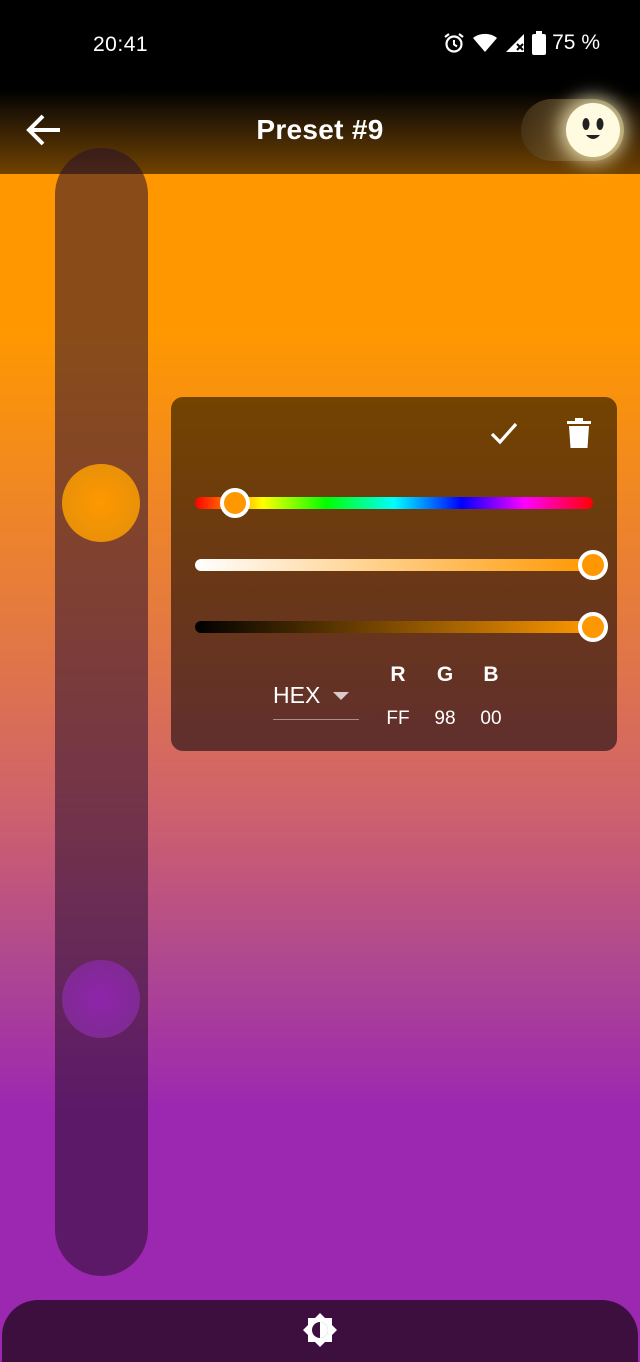 This screenshot has height=1362, width=640. Describe the element at coordinates (101, 712) in the screenshot. I see `gradient-stops-track` at that location.